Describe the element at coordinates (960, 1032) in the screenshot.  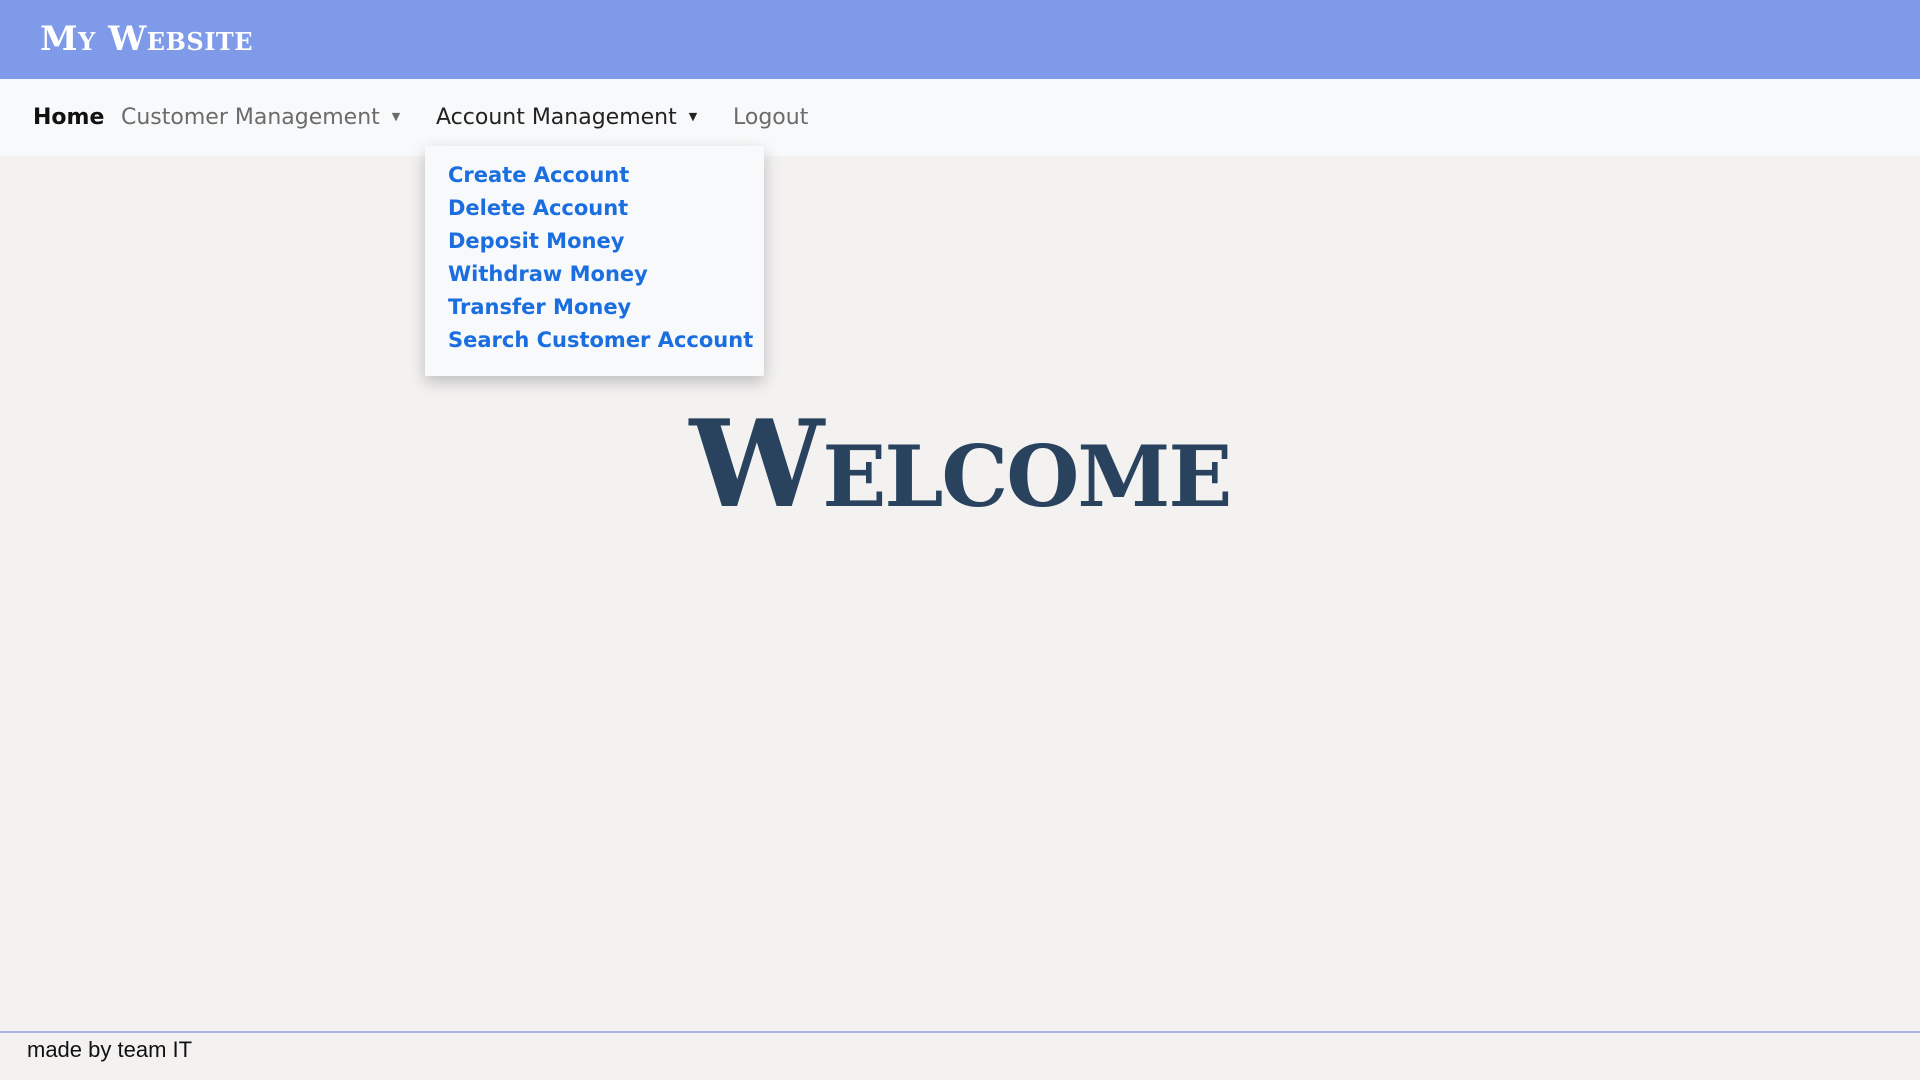
I see `footer-divider` at that location.